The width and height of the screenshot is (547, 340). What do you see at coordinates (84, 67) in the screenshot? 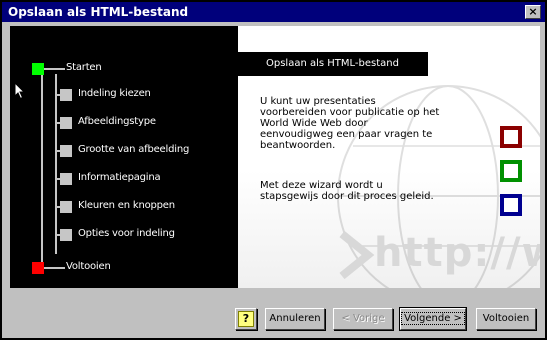
I see `step-label-starten: Starten` at bounding box center [84, 67].